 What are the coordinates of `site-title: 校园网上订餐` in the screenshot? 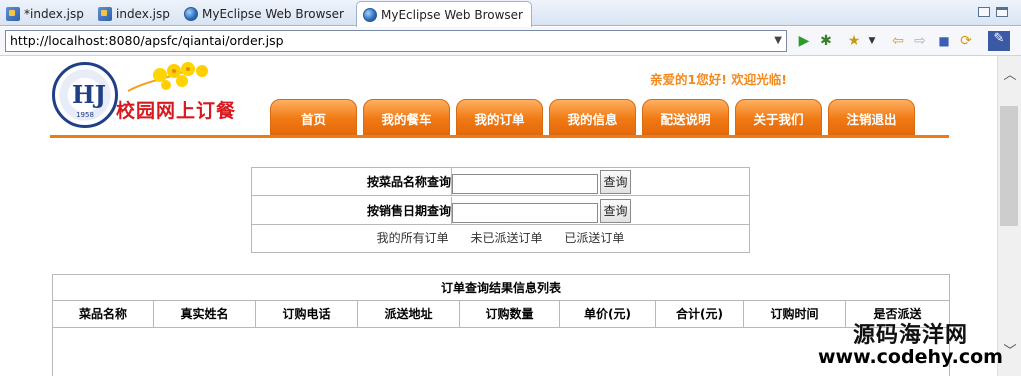 It's located at (176, 111).